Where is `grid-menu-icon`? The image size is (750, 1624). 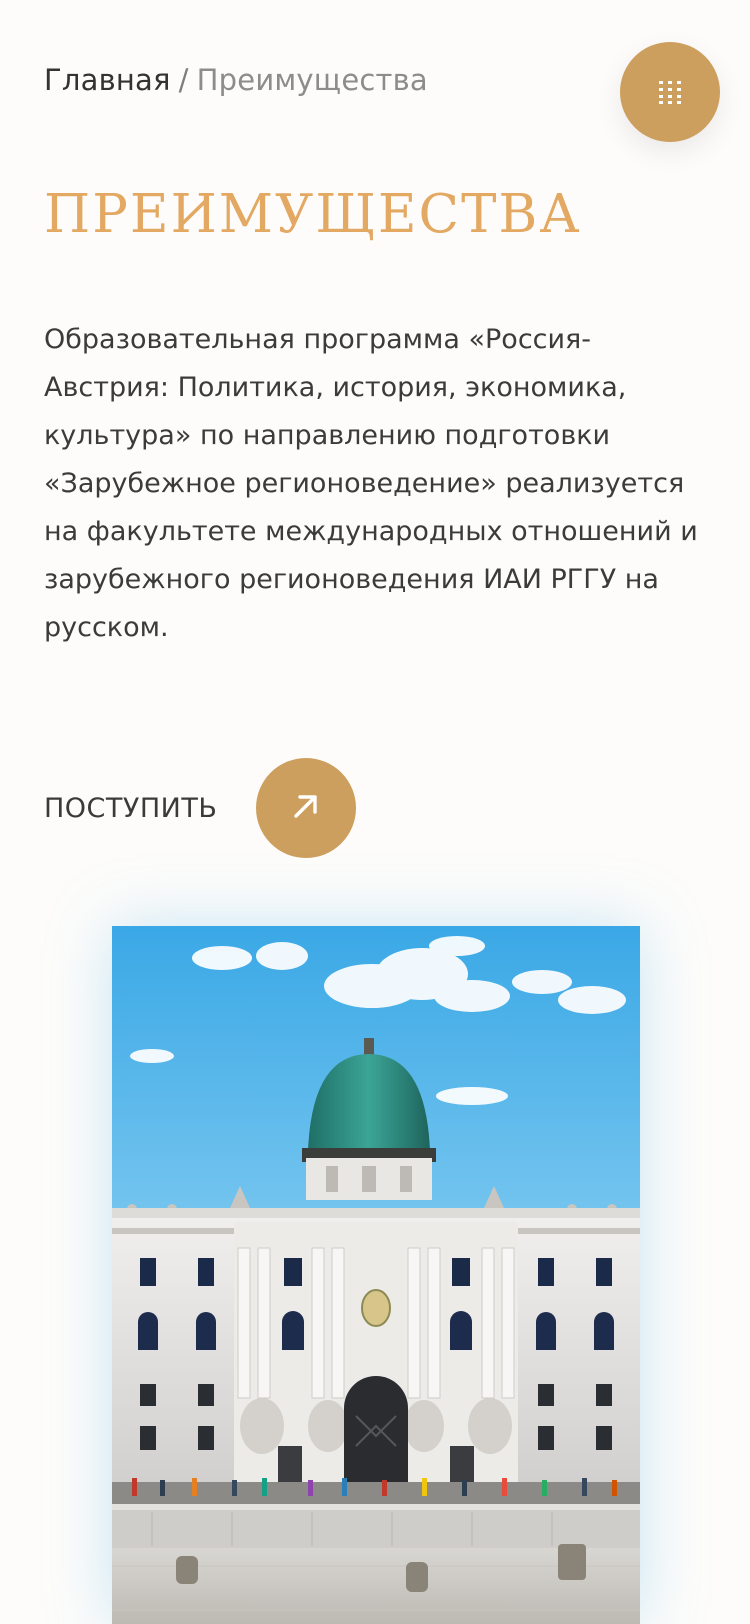 grid-menu-icon is located at coordinates (670, 92).